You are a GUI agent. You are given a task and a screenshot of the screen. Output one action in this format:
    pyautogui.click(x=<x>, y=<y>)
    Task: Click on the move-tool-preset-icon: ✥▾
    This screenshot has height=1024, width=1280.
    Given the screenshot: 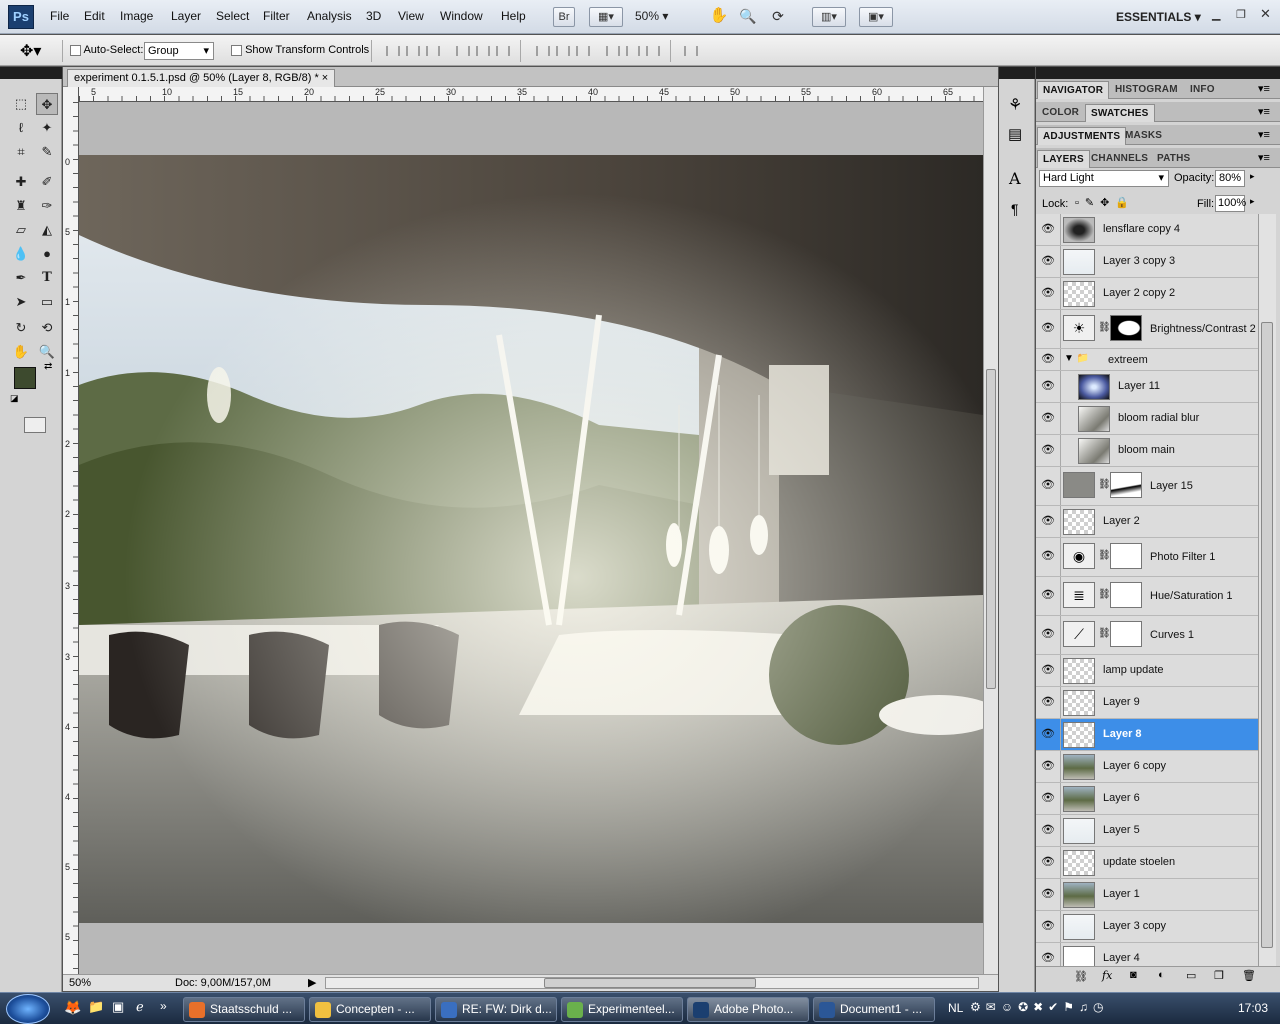 What is the action you would take?
    pyautogui.click(x=30, y=51)
    